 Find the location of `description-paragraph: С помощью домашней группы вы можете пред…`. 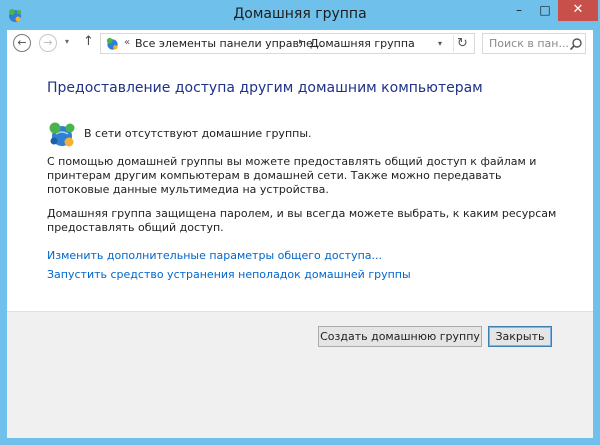

description-paragraph: С помощью домашней группы вы можете пред… is located at coordinates (292, 175).